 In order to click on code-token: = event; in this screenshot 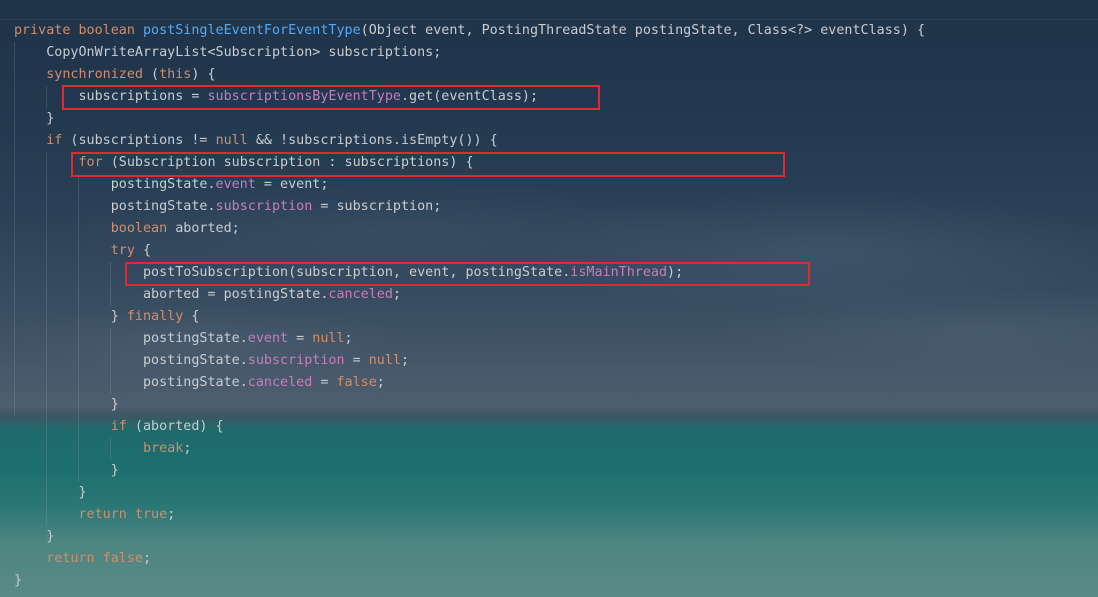, I will do `click(292, 184)`.